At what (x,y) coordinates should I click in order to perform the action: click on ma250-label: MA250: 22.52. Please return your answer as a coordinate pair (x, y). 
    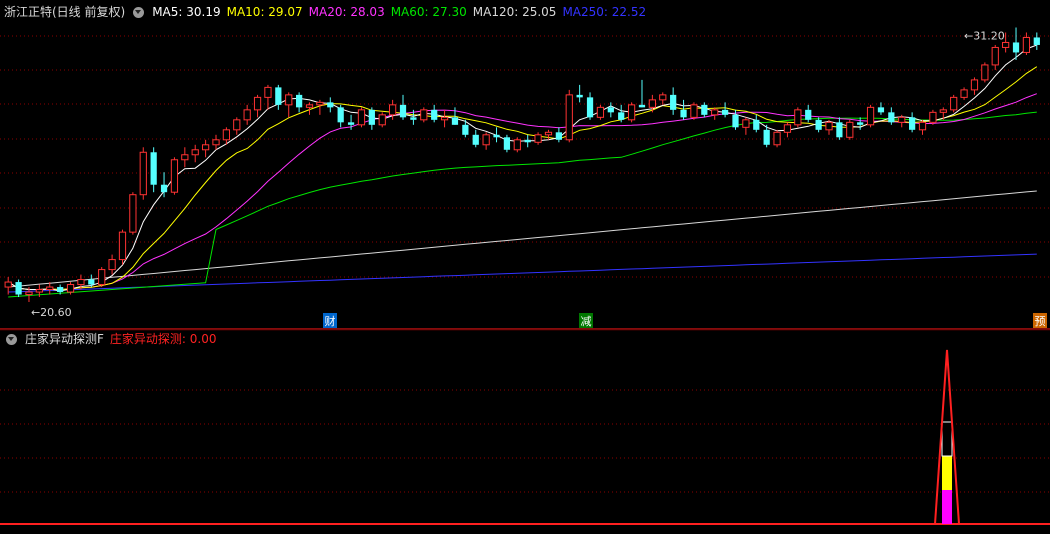
    Looking at the image, I should click on (604, 12).